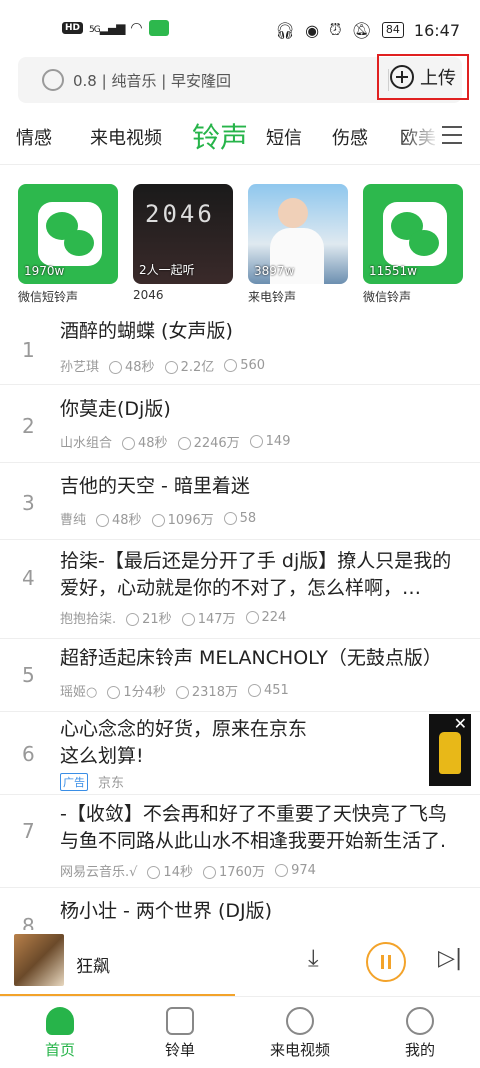  What do you see at coordinates (95, 30) in the screenshot?
I see `network-label: 5G` at bounding box center [95, 30].